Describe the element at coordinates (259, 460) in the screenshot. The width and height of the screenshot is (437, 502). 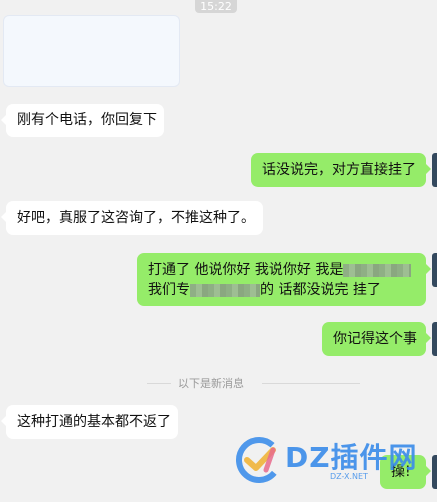
I see `dz-logo-icon` at that location.